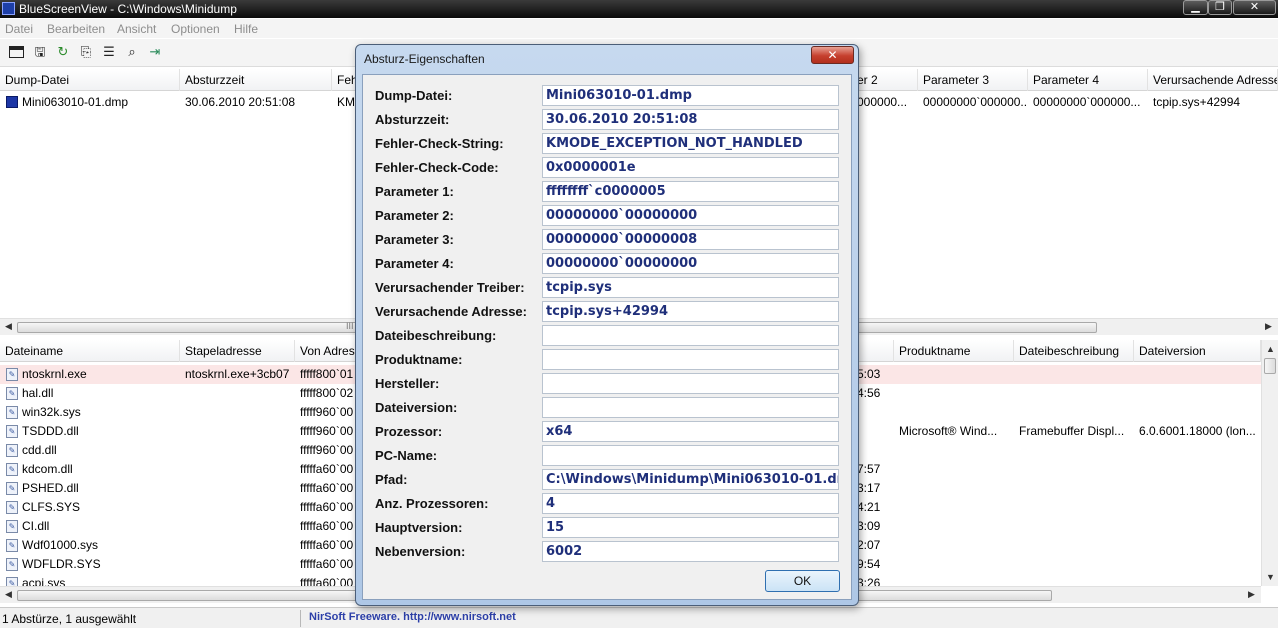 The height and width of the screenshot is (628, 1278). I want to click on property-value-field: 30.06.2010 20:51:08, so click(690, 119).